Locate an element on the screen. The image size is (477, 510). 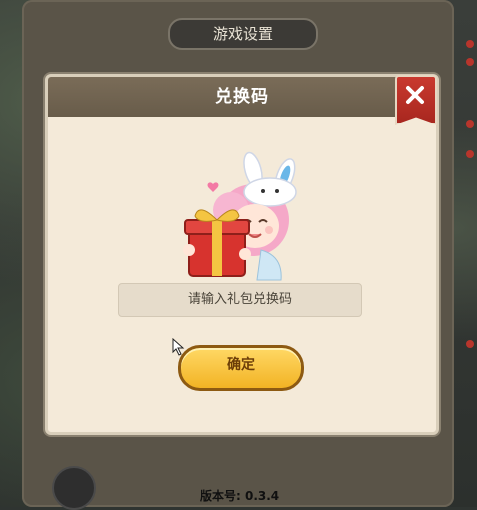
confirm-button: 确定 is located at coordinates (241, 368).